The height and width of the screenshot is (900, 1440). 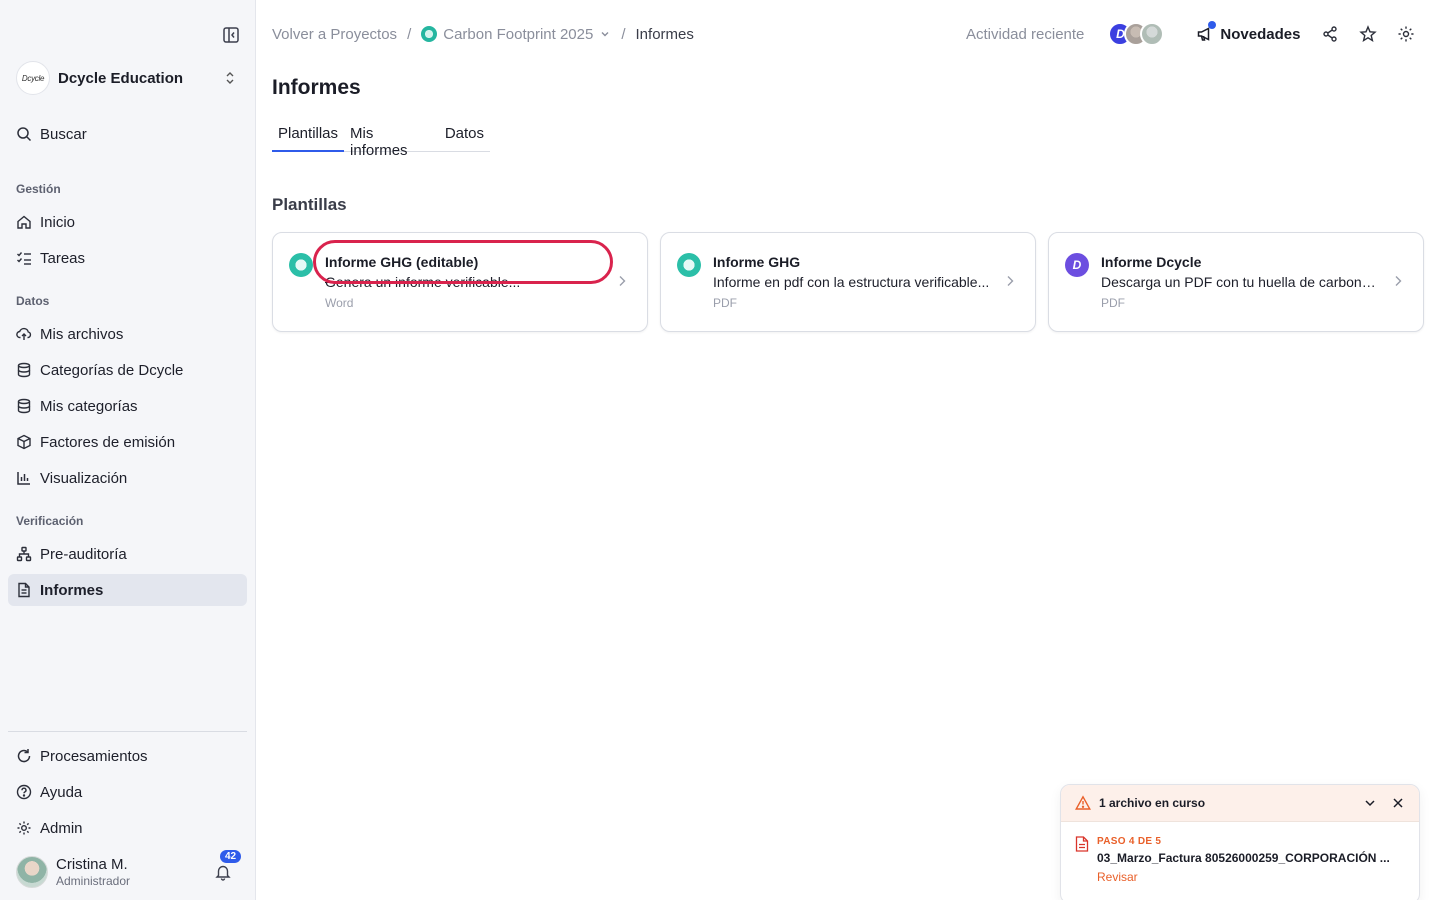 What do you see at coordinates (24, 258) in the screenshot?
I see `task-list-icon` at bounding box center [24, 258].